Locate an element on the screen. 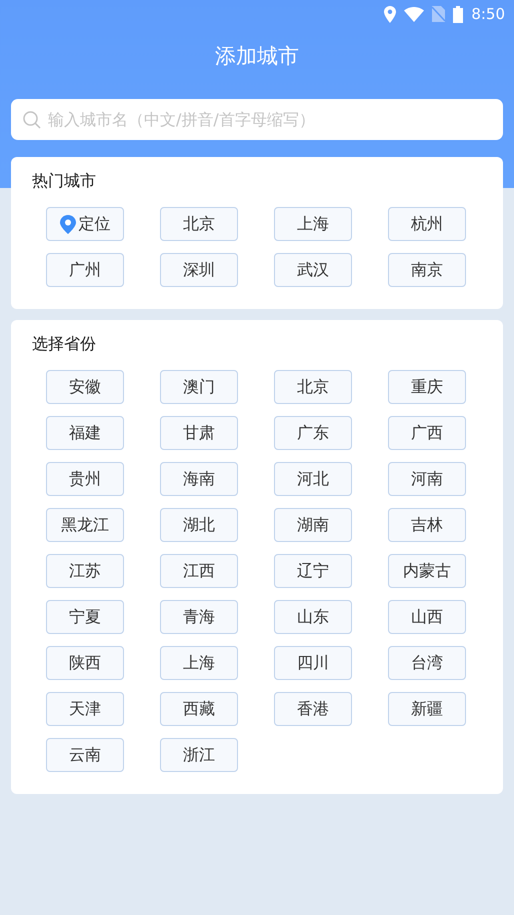 The width and height of the screenshot is (514, 915). province-button: 澳门 is located at coordinates (199, 387).